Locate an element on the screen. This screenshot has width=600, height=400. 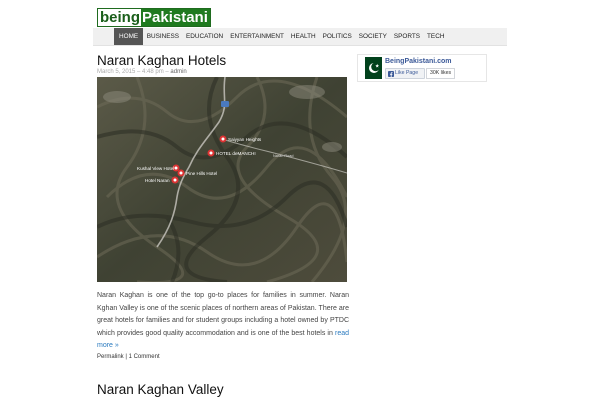
fb-like-label: Like Page is located at coordinates (407, 73).